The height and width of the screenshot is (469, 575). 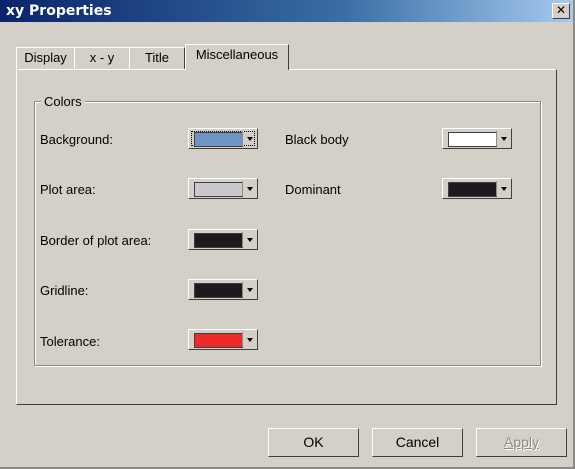 What do you see at coordinates (472, 139) in the screenshot?
I see `black-body-swatch` at bounding box center [472, 139].